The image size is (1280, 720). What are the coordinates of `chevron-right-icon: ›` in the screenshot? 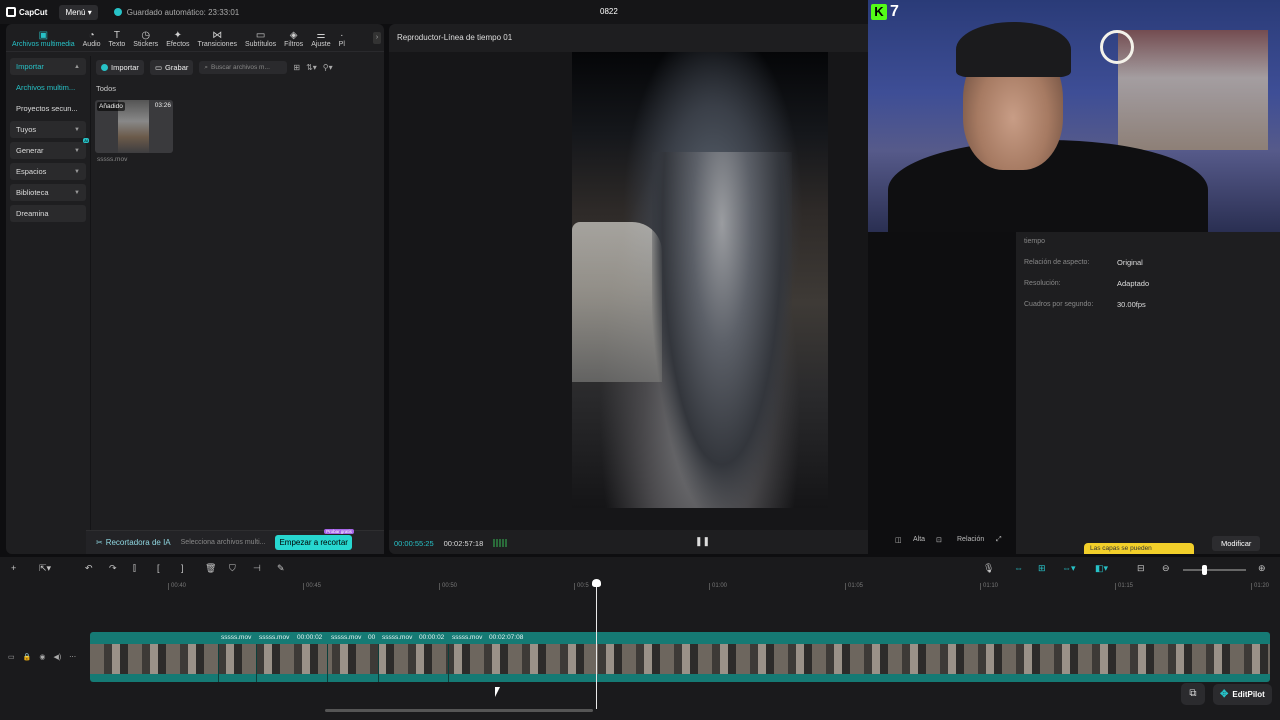 It's located at (377, 38).